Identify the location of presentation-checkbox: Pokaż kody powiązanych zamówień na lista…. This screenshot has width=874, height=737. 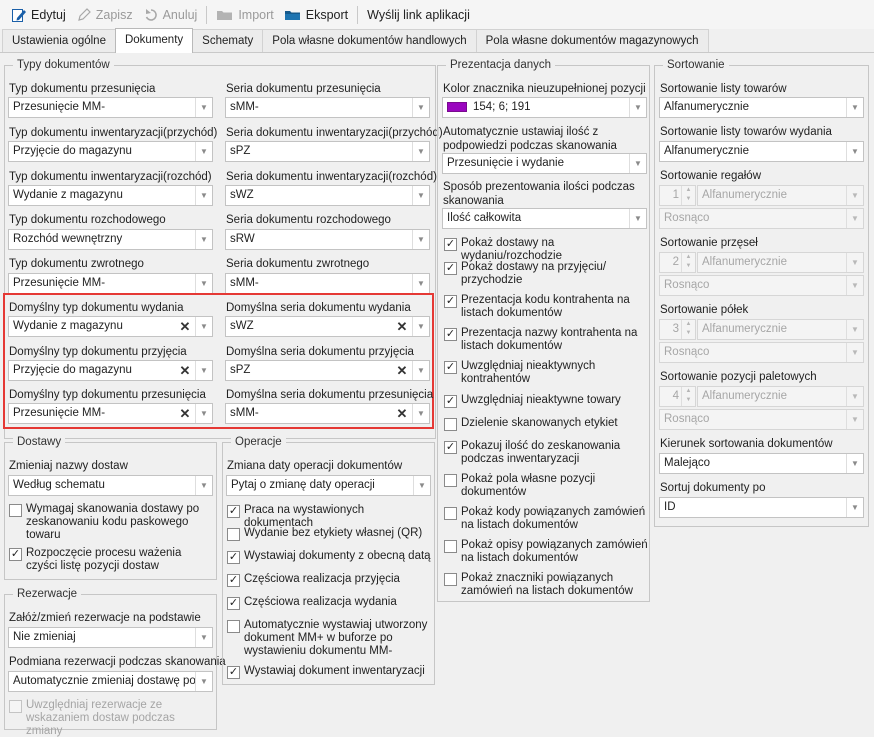
(546, 519).